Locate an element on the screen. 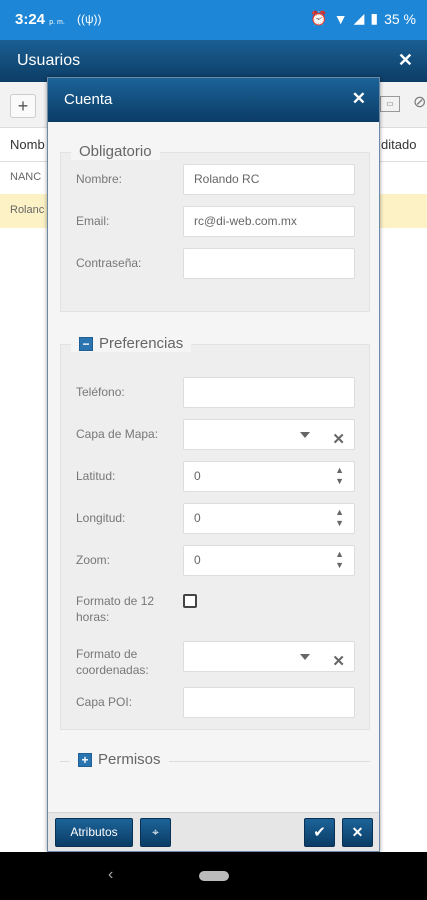  coord-format-select: ✕ is located at coordinates (269, 656).